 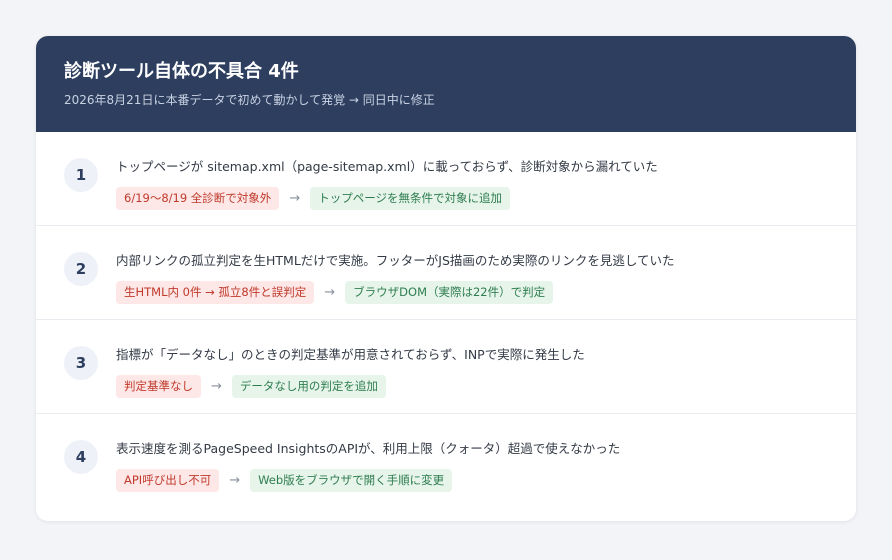 I want to click on fix-chip: データなし用の判定を追加, so click(x=308, y=386).